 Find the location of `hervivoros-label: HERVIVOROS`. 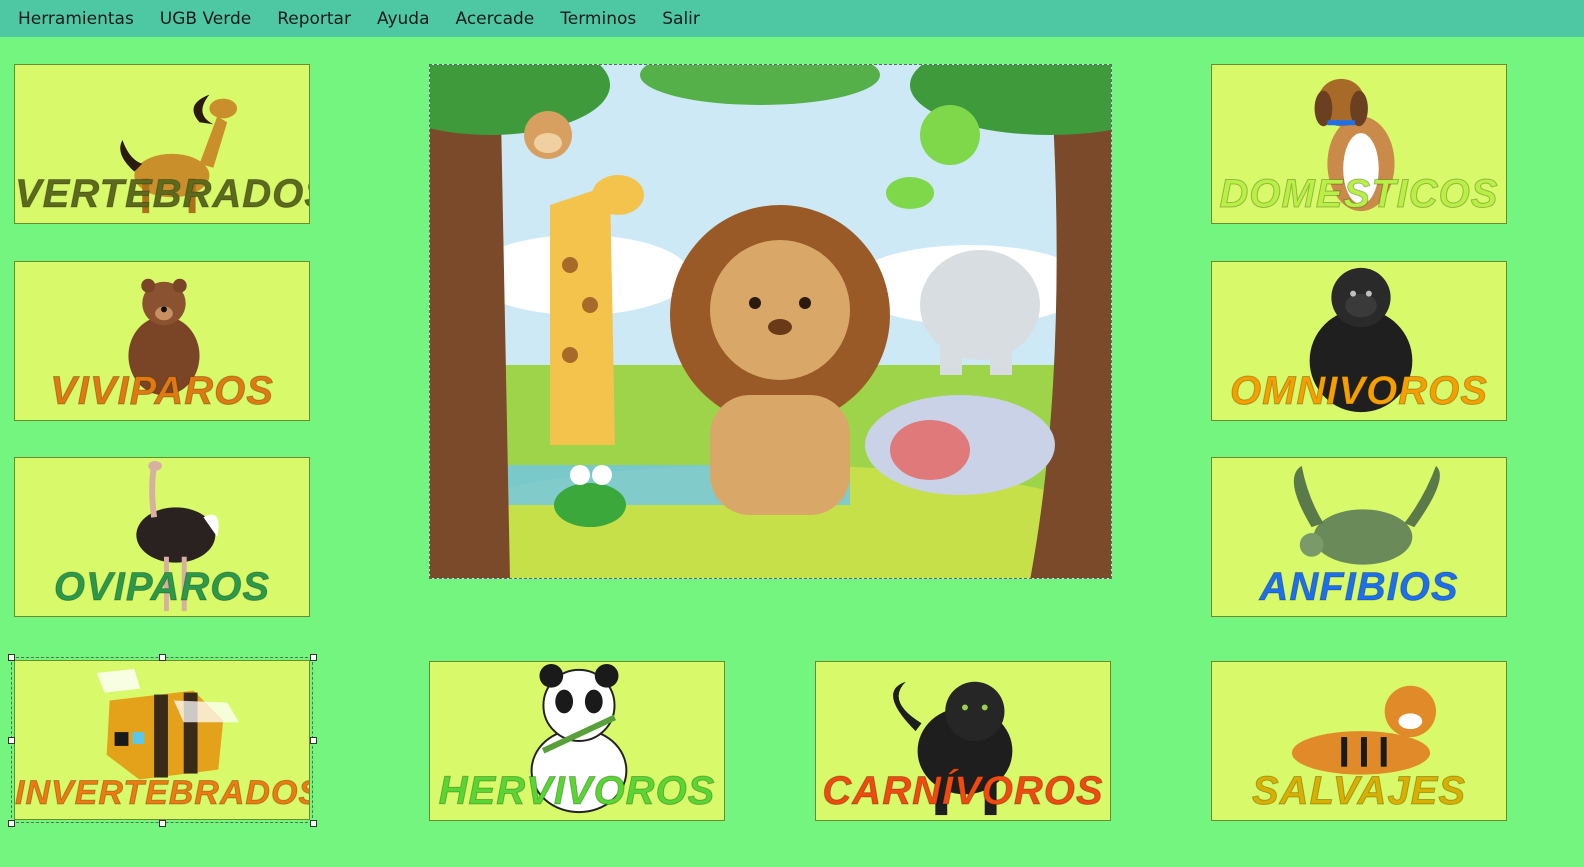

hervivoros-label: HERVIVOROS is located at coordinates (577, 791).